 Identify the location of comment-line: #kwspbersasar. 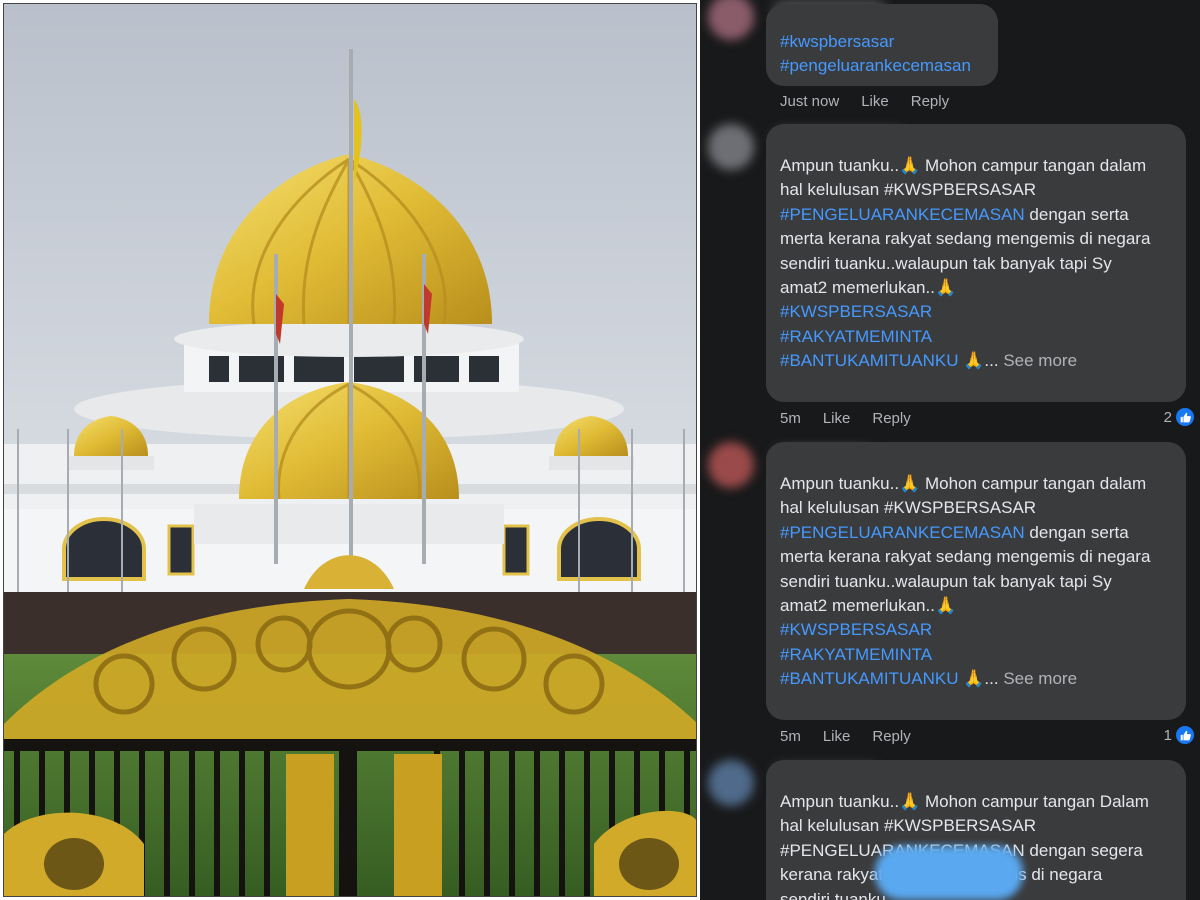
(882, 42).